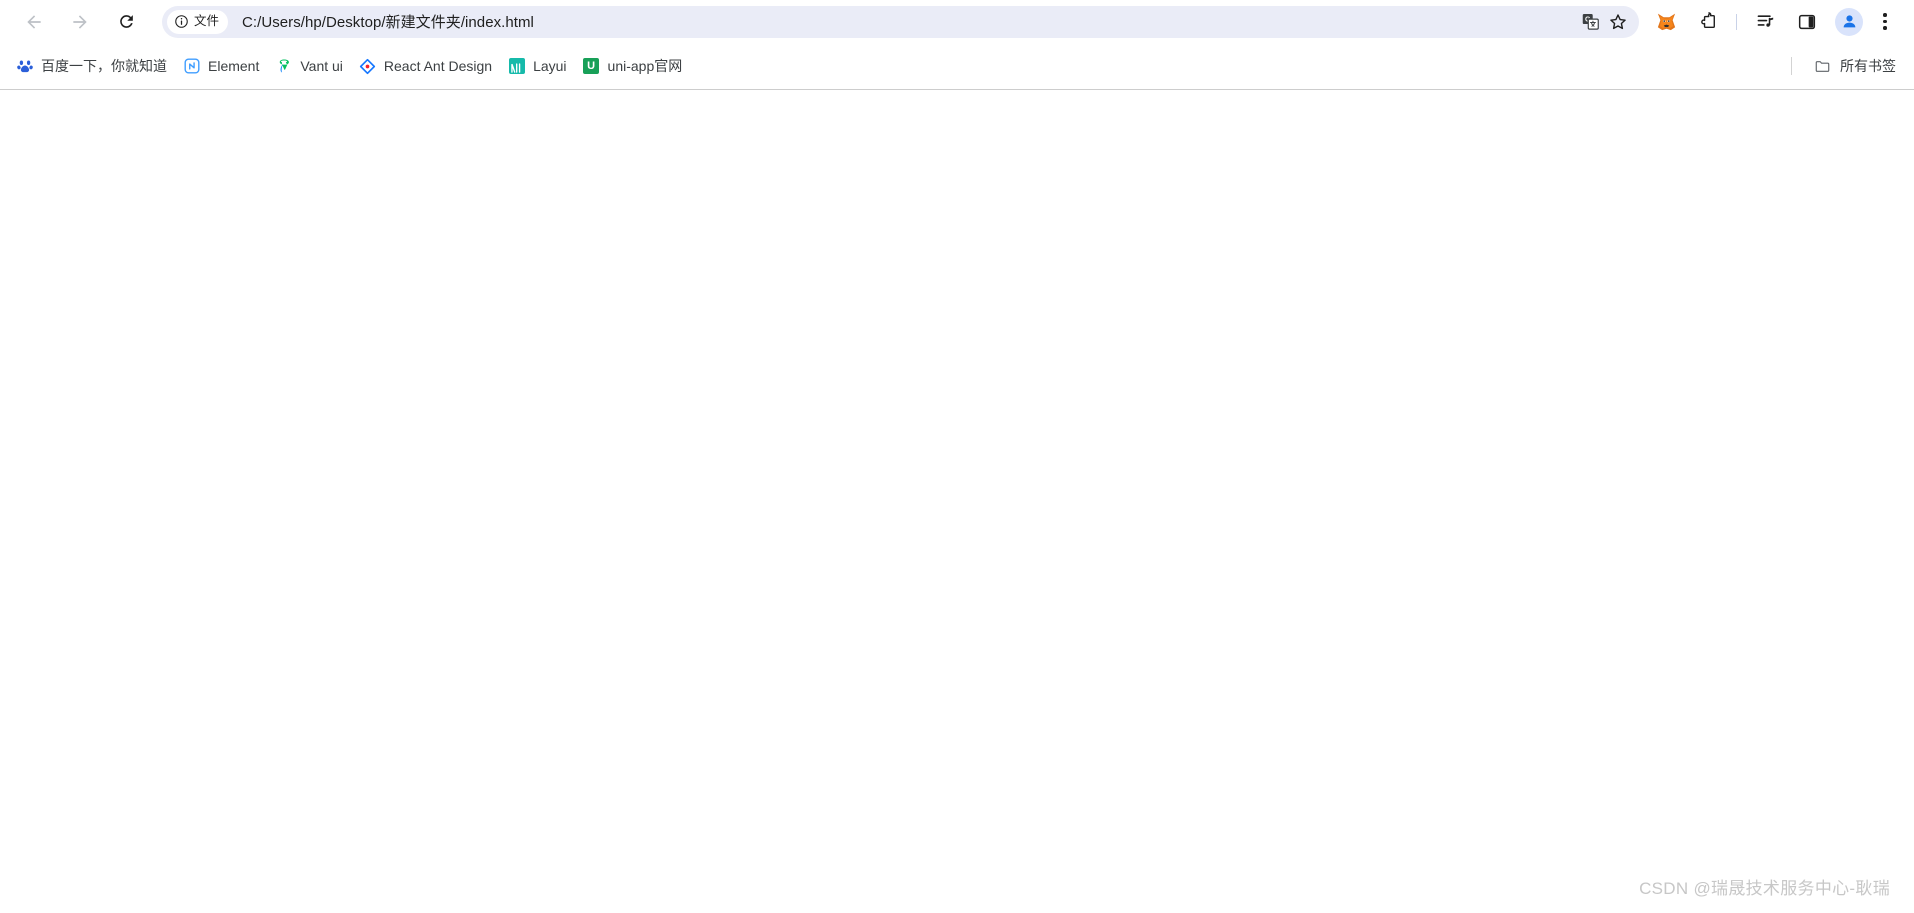 Image resolution: width=1914 pixels, height=913 pixels. What do you see at coordinates (191, 66) in the screenshot?
I see `element-ui-icon` at bounding box center [191, 66].